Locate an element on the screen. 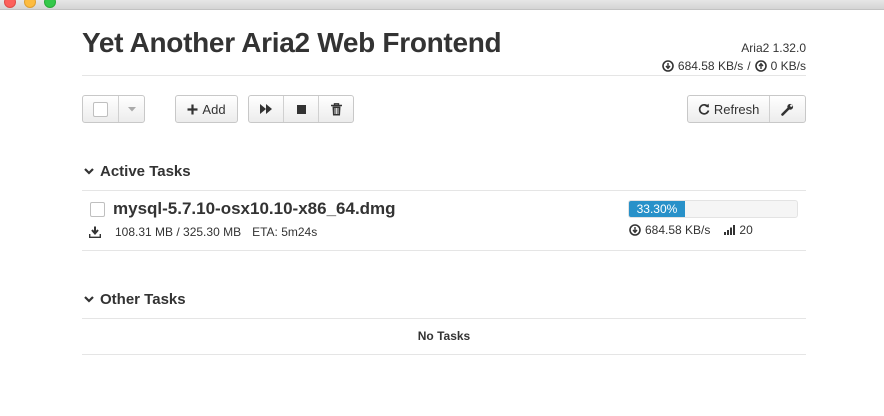 The width and height of the screenshot is (884, 416). active-tasks-divider is located at coordinates (444, 190).